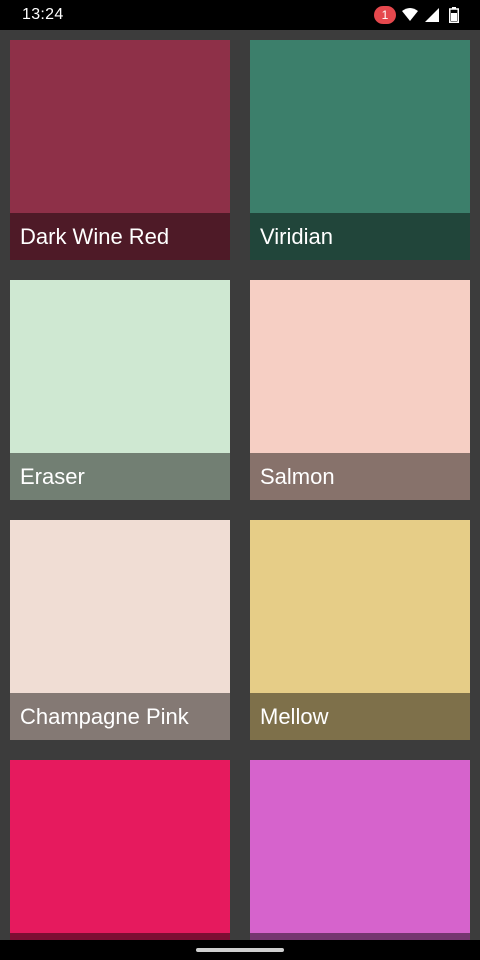  What do you see at coordinates (360, 476) in the screenshot?
I see `color-tile-label: Salmon` at bounding box center [360, 476].